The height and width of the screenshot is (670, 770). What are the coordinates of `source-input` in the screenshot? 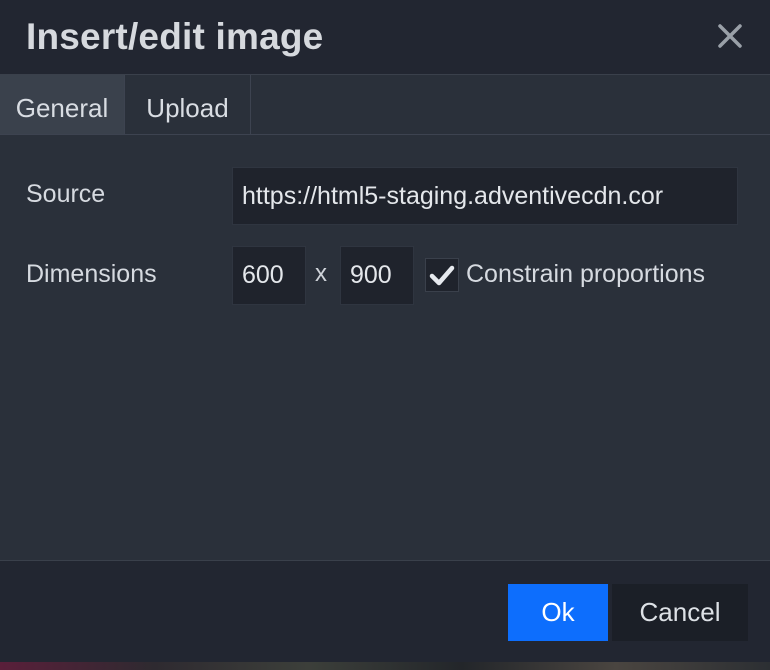 It's located at (485, 196).